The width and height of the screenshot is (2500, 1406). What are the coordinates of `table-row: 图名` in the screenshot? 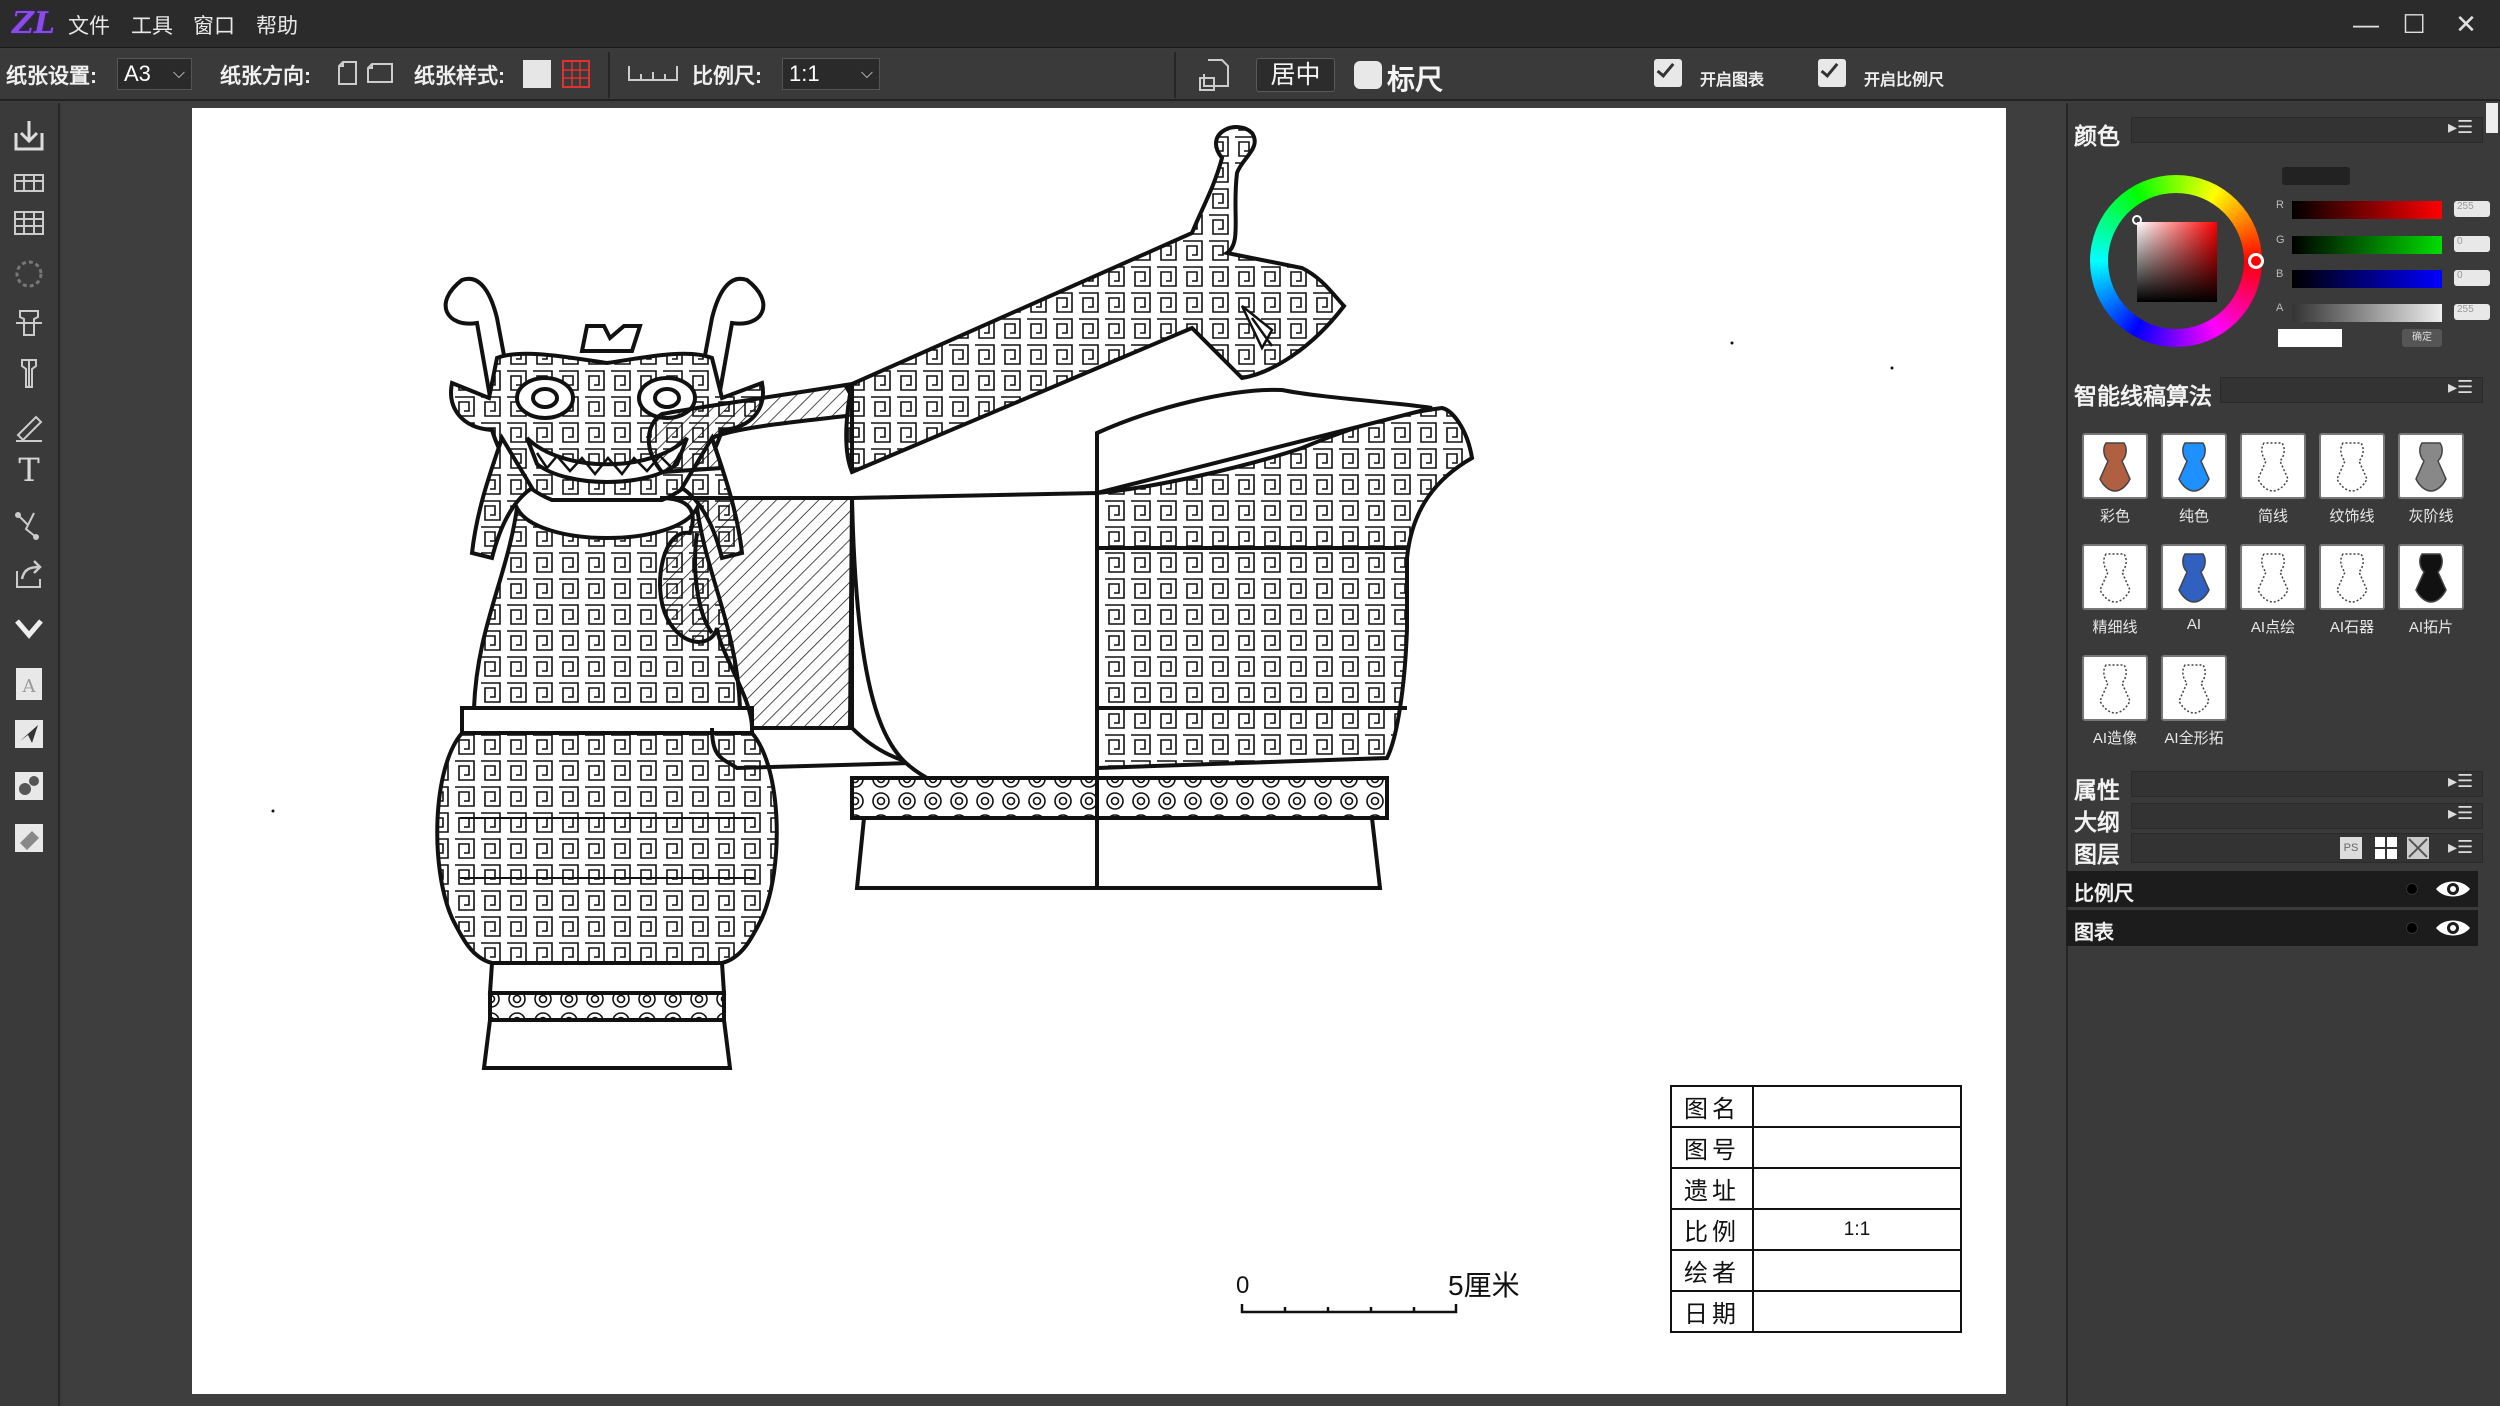 It's located at (1816, 1106).